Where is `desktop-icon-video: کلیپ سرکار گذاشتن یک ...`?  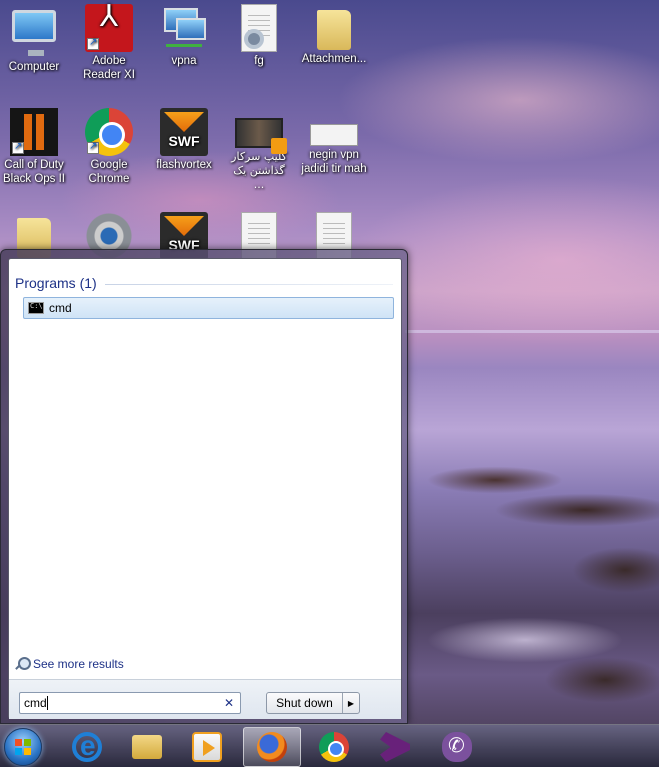 desktop-icon-video: کلیپ سرکار گذاشتن یک ... is located at coordinates (259, 150).